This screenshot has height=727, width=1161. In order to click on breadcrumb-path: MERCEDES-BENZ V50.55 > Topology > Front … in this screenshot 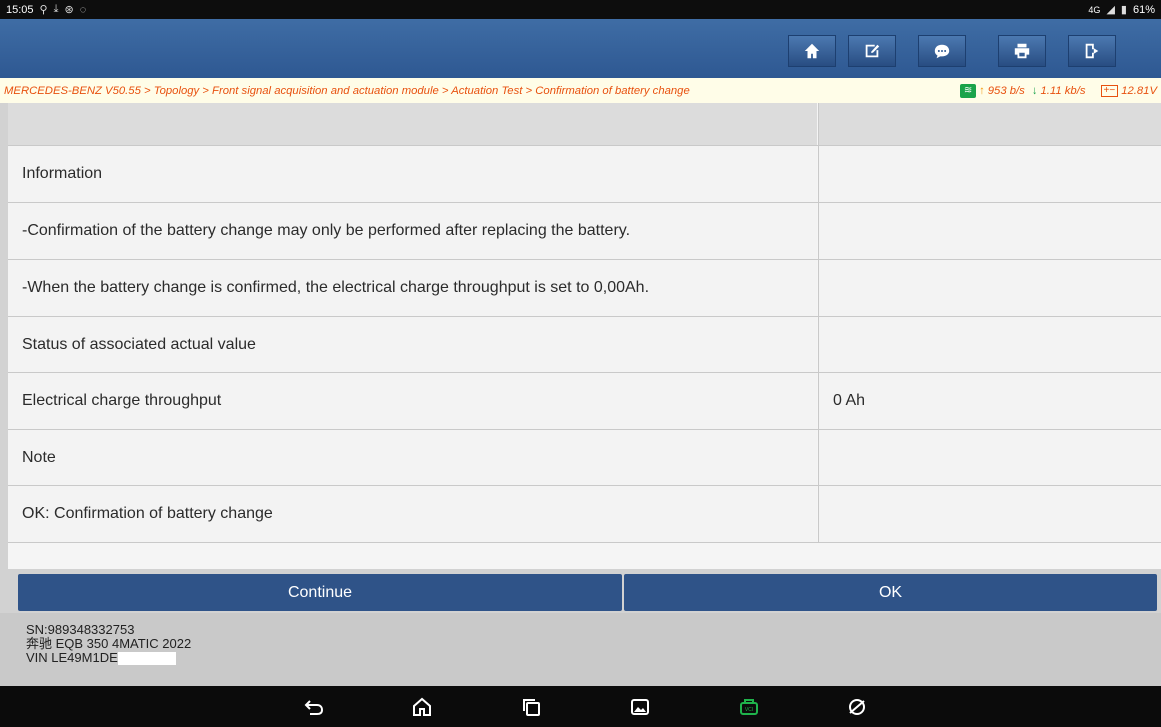, I will do `click(347, 90)`.